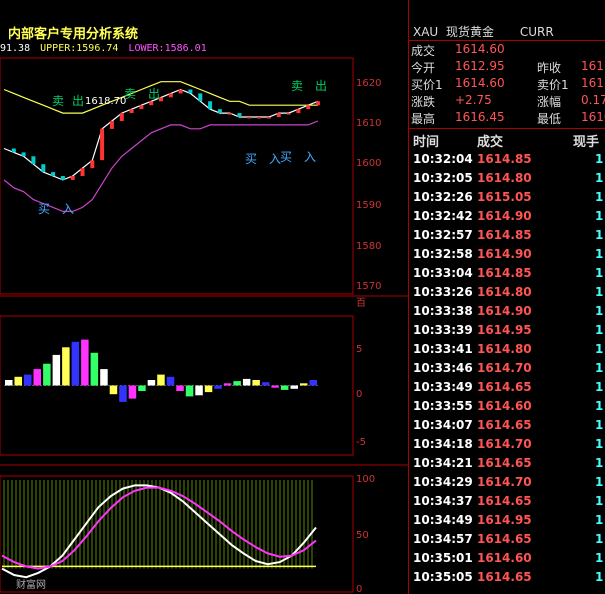 This screenshot has width=605, height=594. What do you see at coordinates (359, 349) in the screenshot?
I see `macd-axis-tick: 5` at bounding box center [359, 349].